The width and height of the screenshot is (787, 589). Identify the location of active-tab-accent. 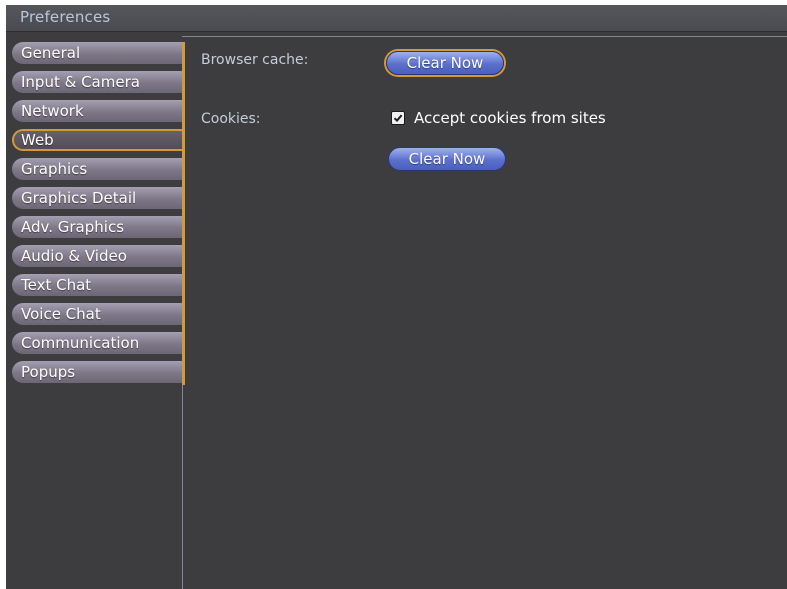
(183, 213).